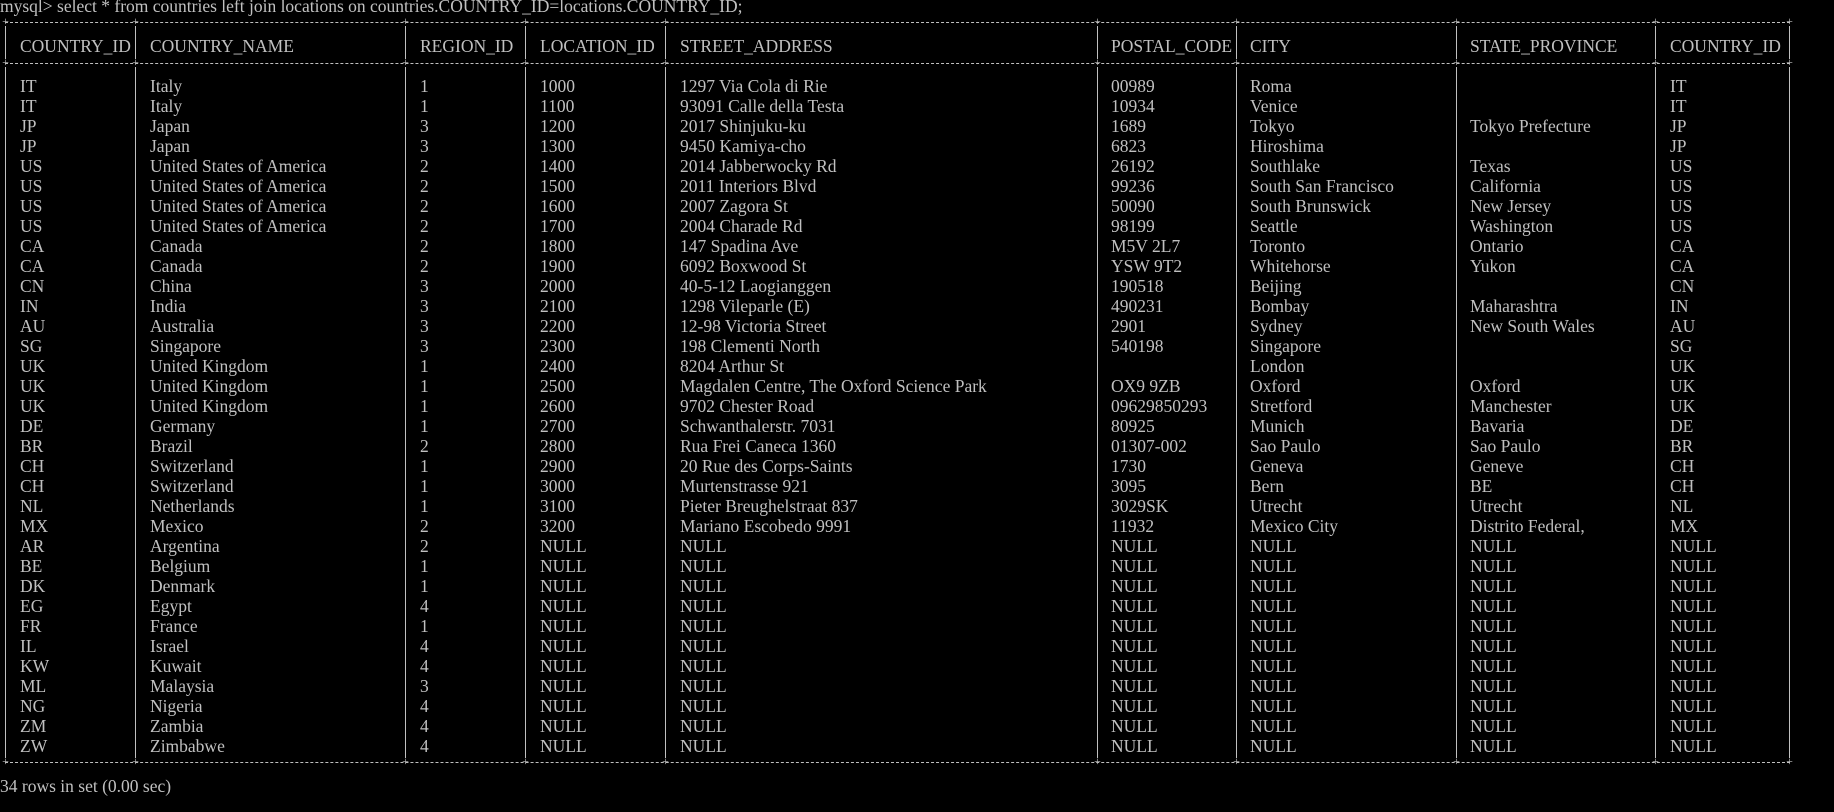 This screenshot has height=812, width=1834. What do you see at coordinates (1133, 166) in the screenshot?
I see `table-cell: 26192` at bounding box center [1133, 166].